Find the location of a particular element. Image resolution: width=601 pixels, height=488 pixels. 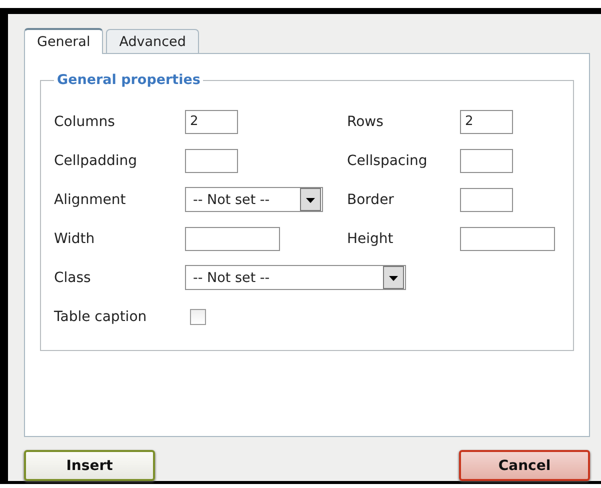

field-label: Table caption is located at coordinates (101, 316).